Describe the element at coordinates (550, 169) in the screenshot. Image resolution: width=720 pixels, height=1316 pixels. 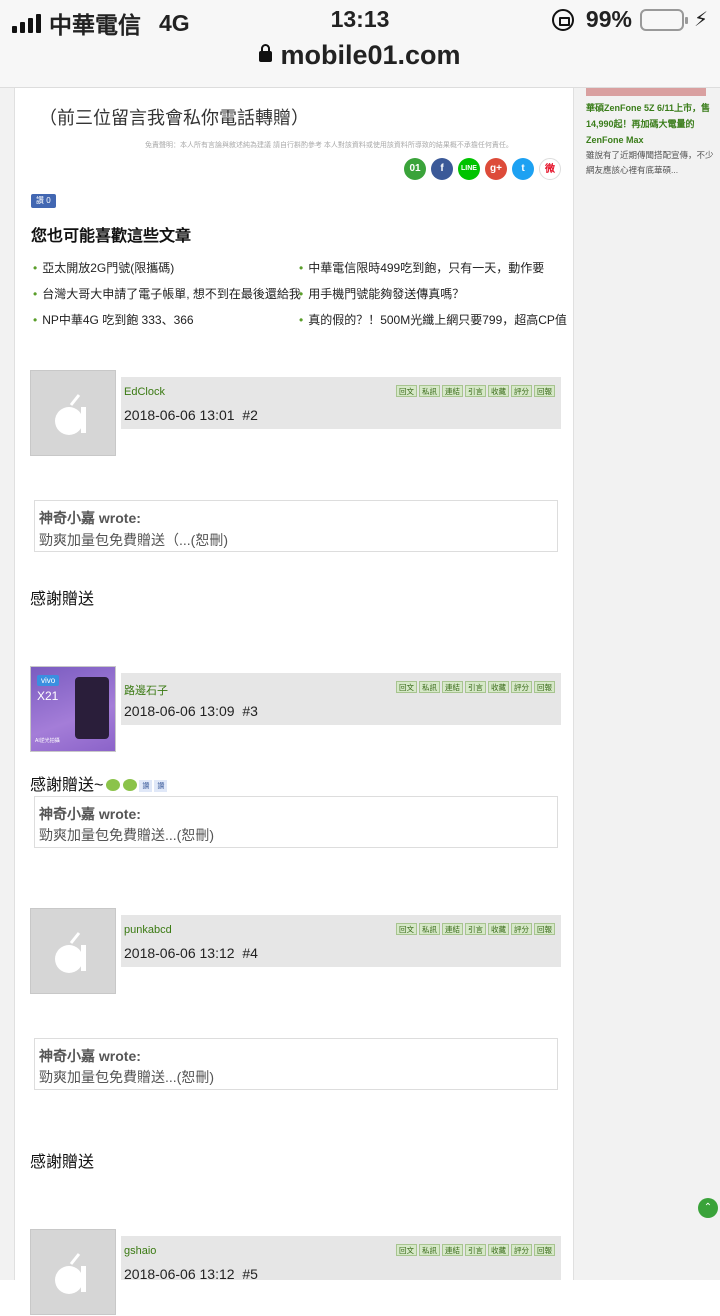
I see `weibo-icon: 微` at that location.